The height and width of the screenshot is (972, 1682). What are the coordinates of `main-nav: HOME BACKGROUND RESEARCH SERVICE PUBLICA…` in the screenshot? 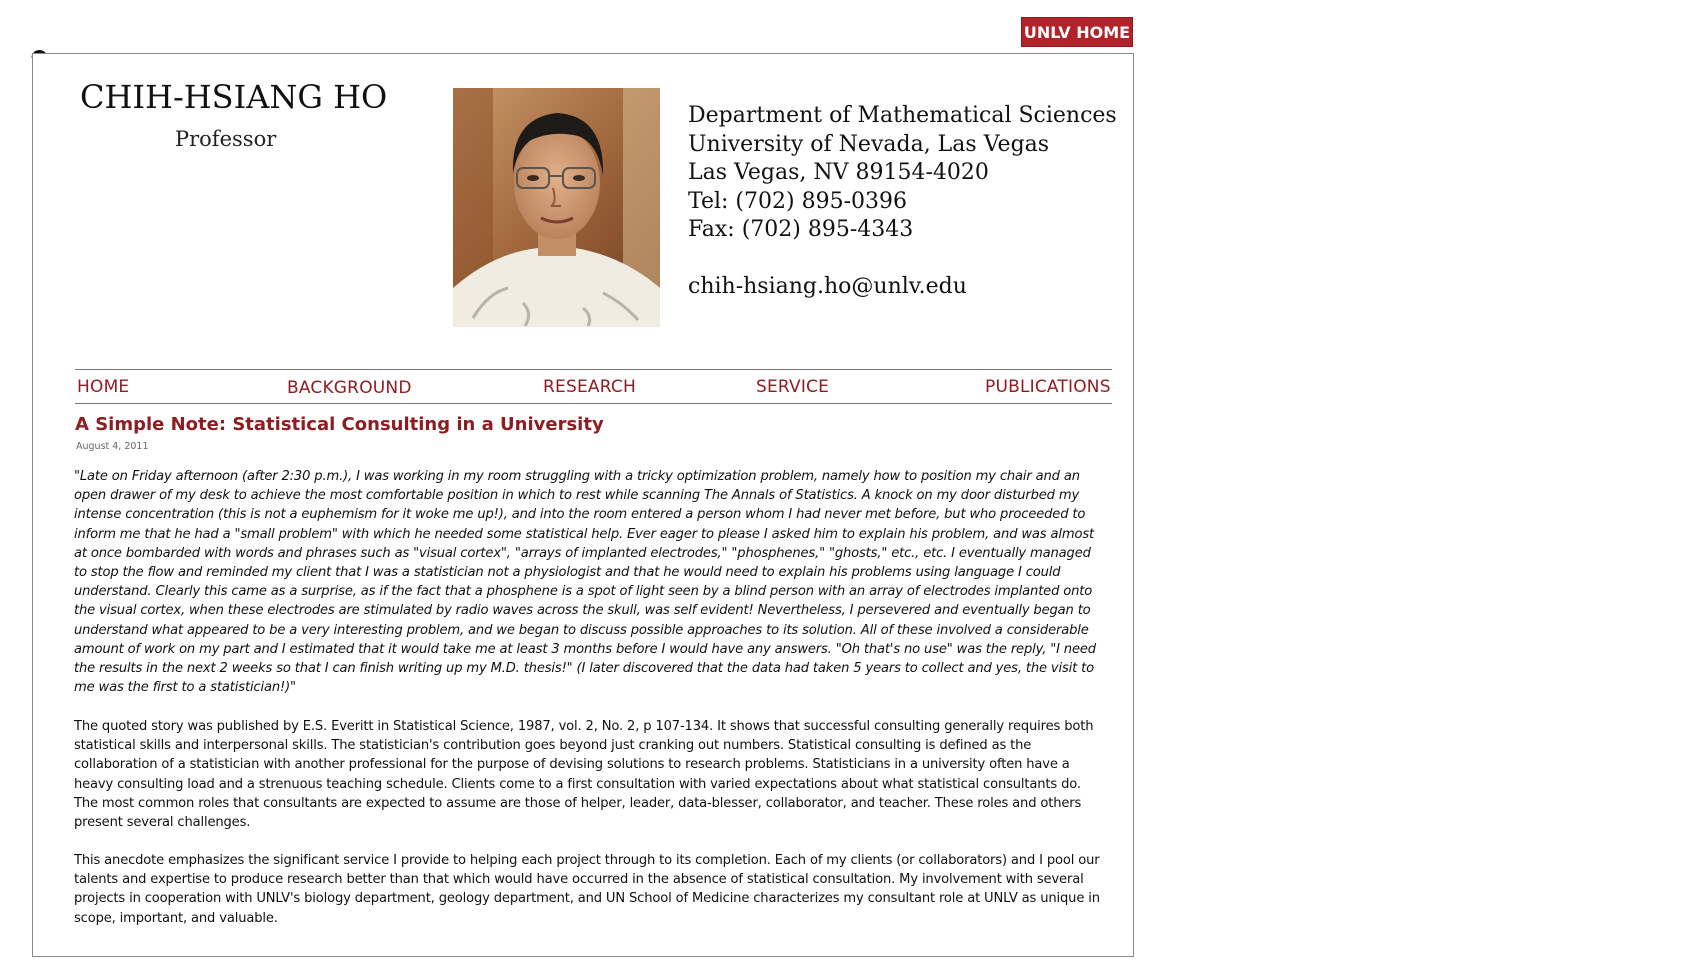 It's located at (593, 386).